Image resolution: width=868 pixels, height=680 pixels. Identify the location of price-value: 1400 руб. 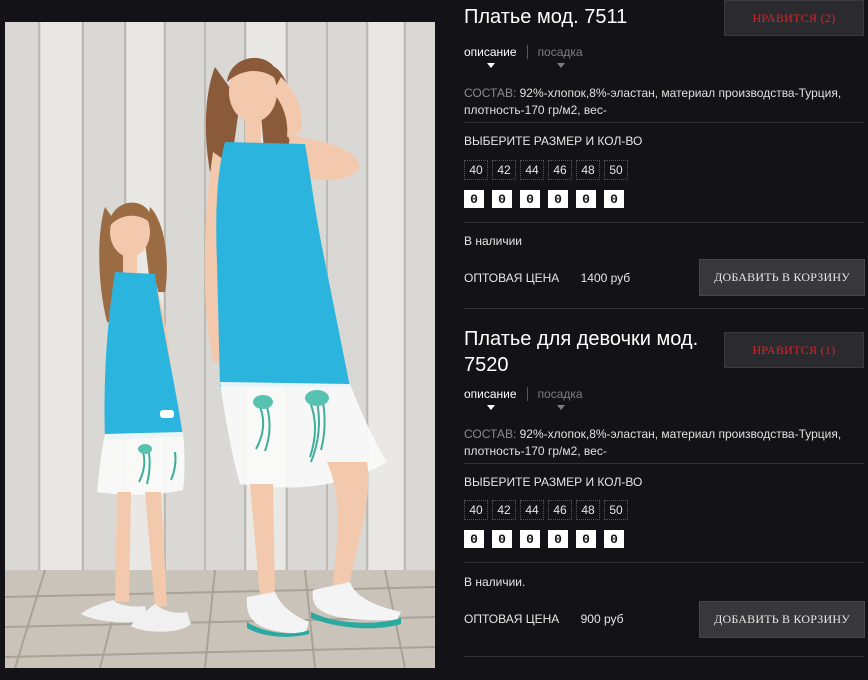
(605, 278).